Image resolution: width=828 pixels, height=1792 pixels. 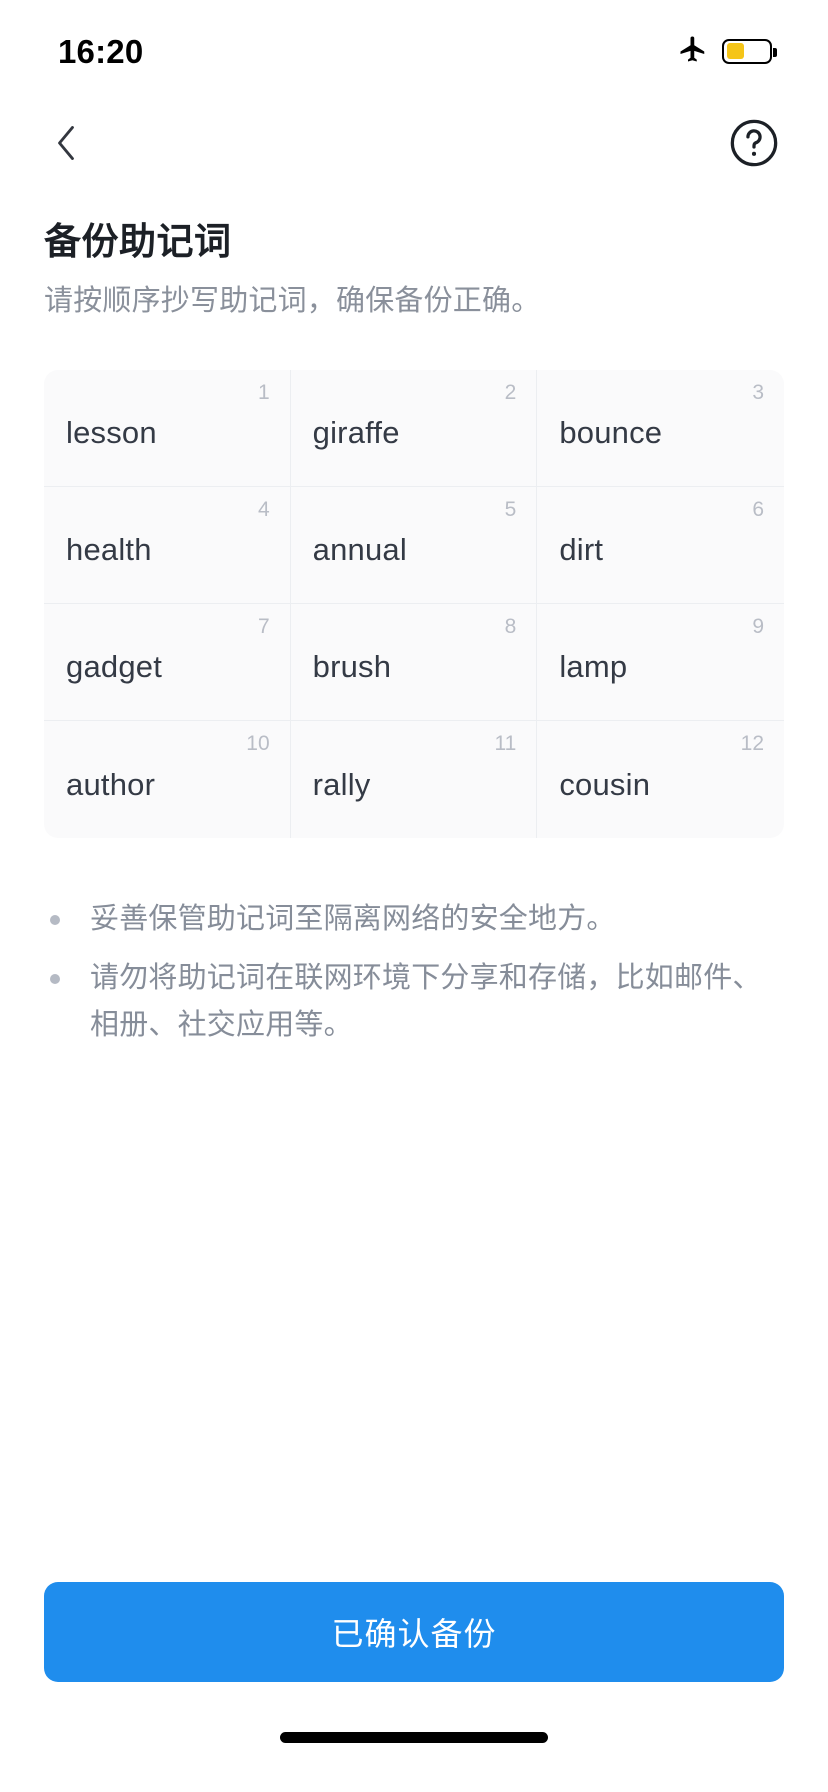 I want to click on mnemonic-cell: 4 health, so click(x=167, y=546).